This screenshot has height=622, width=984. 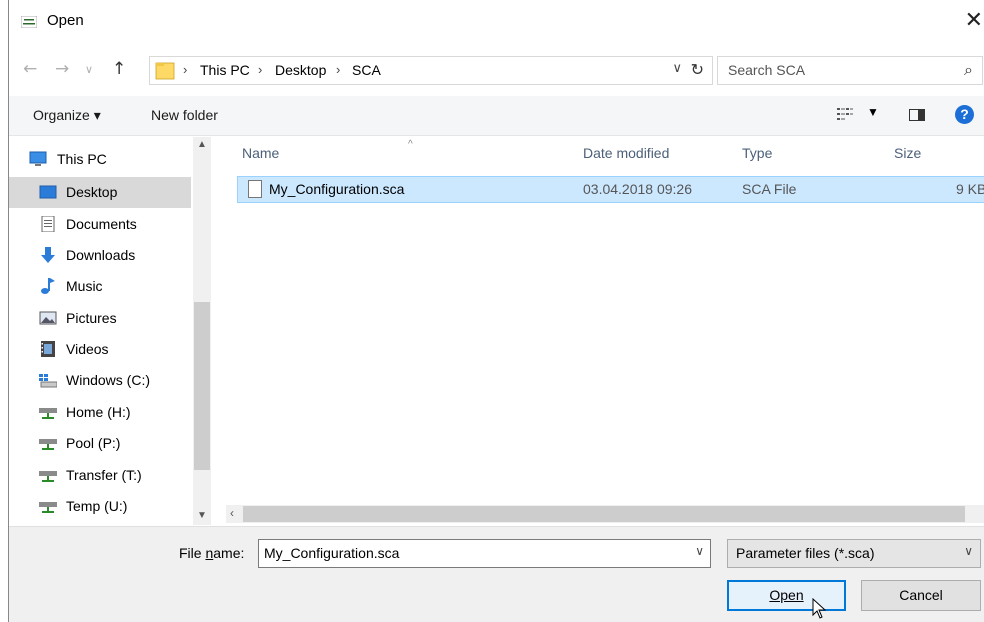 I want to click on open-button: Open, so click(x=786, y=595).